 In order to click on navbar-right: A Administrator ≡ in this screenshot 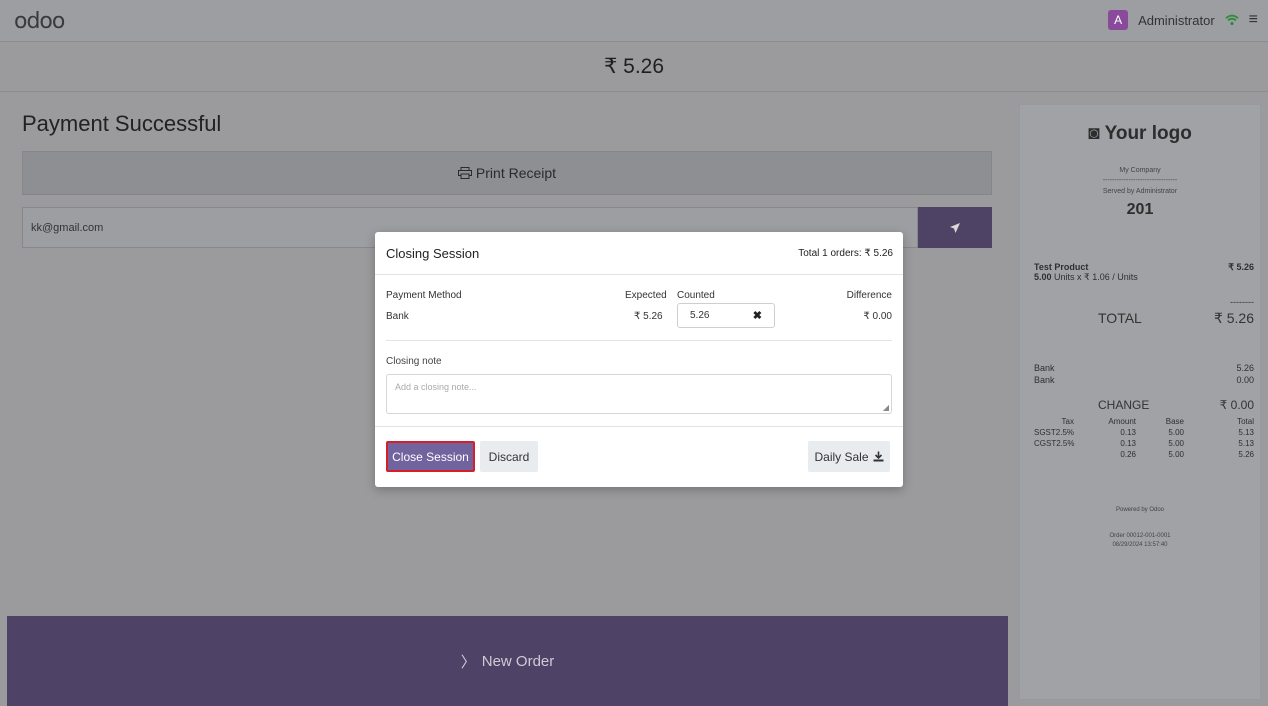, I will do `click(1183, 20)`.